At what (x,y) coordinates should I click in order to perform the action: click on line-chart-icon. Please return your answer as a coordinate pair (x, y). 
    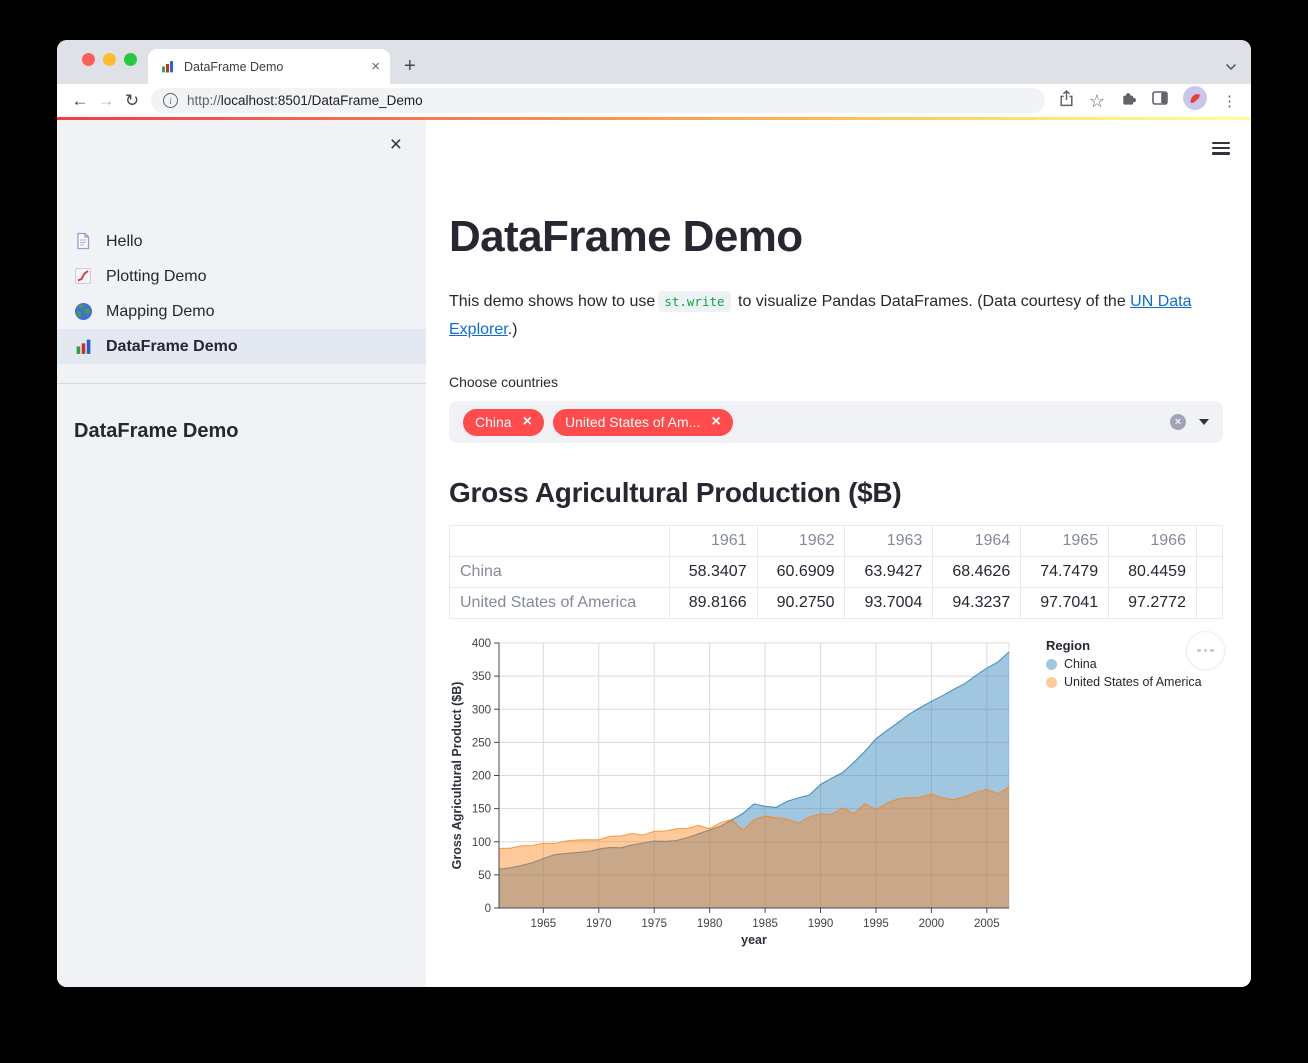
    Looking at the image, I should click on (83, 276).